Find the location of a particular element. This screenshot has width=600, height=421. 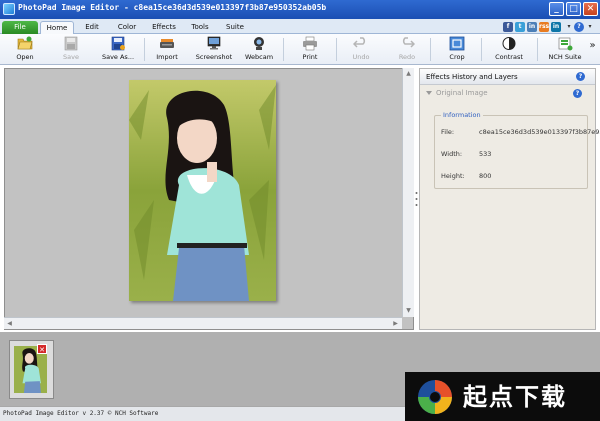

tab-file: File is located at coordinates (20, 27).